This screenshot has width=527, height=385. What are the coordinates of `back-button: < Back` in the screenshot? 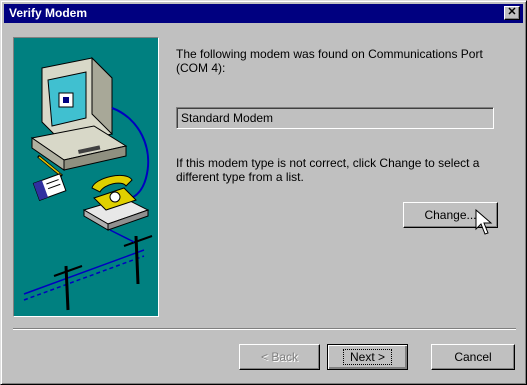 It's located at (279, 357).